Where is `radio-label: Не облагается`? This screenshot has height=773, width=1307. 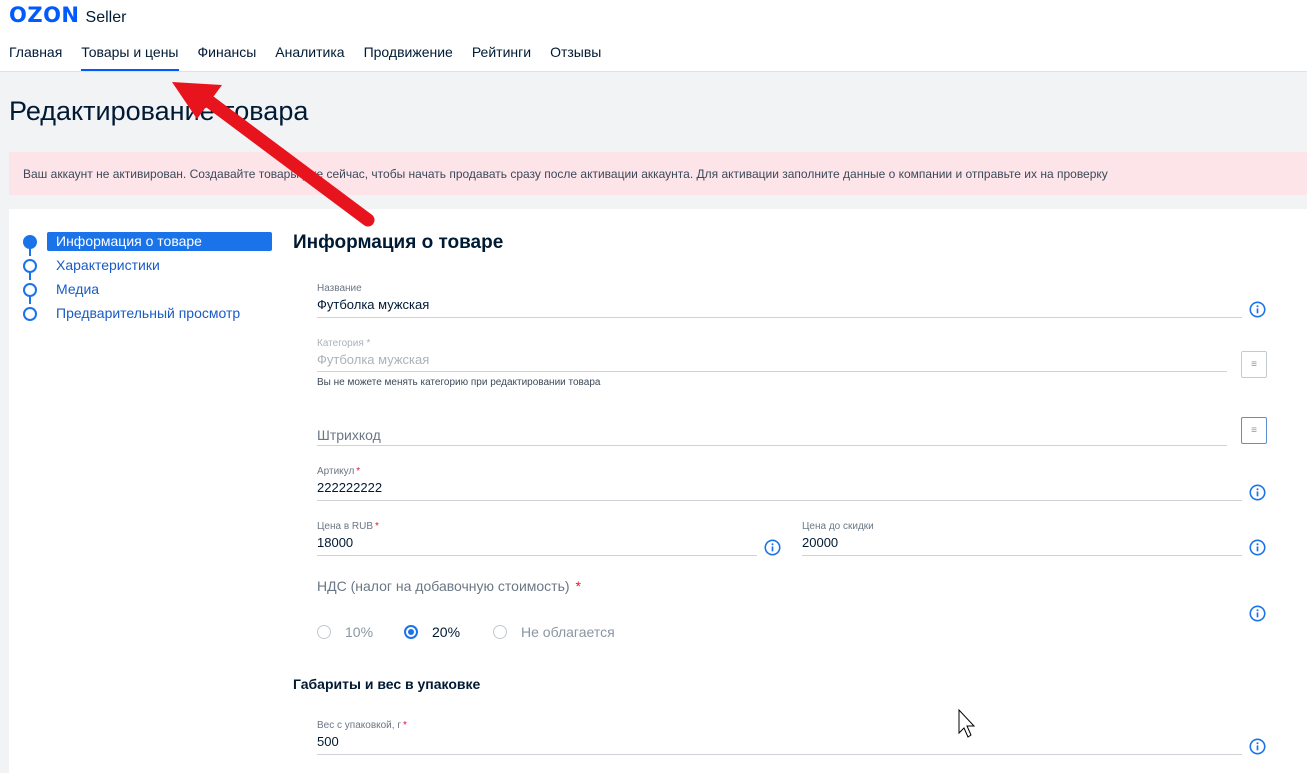
radio-label: Не облагается is located at coordinates (568, 632).